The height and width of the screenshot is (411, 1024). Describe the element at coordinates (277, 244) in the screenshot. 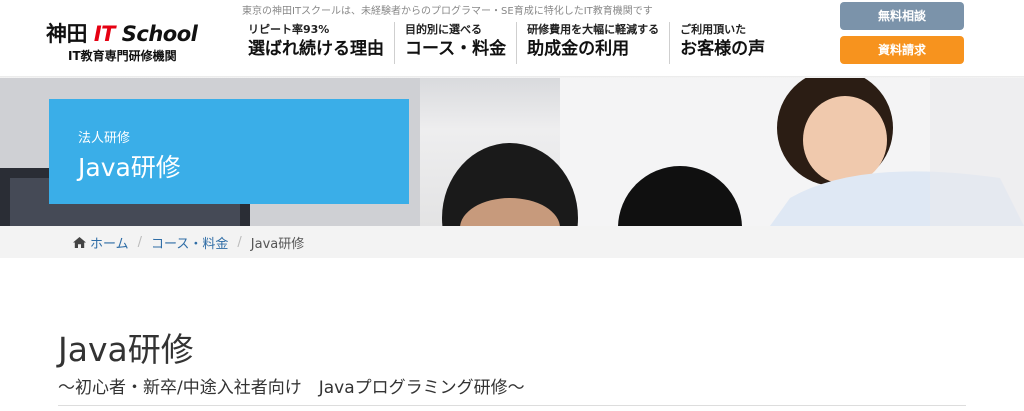

I see `breadcrumb-current: Java研修` at that location.